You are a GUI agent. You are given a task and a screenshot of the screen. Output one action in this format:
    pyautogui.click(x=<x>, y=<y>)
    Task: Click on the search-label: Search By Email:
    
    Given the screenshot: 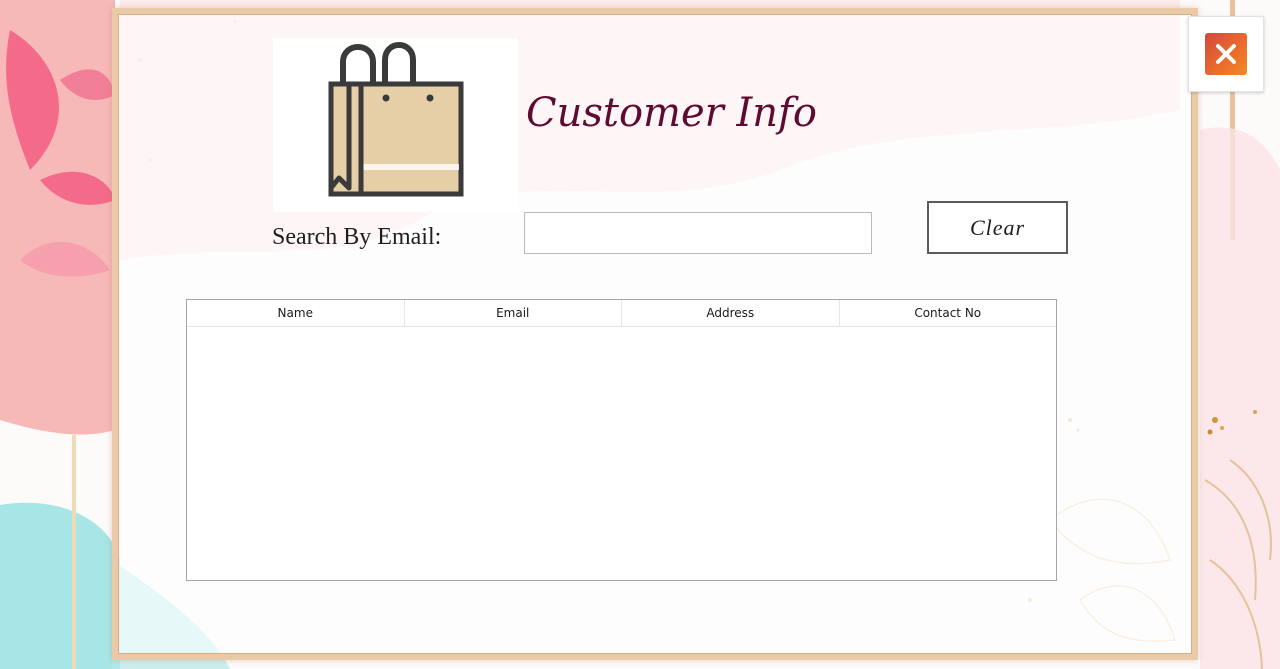 What is the action you would take?
    pyautogui.click(x=357, y=237)
    